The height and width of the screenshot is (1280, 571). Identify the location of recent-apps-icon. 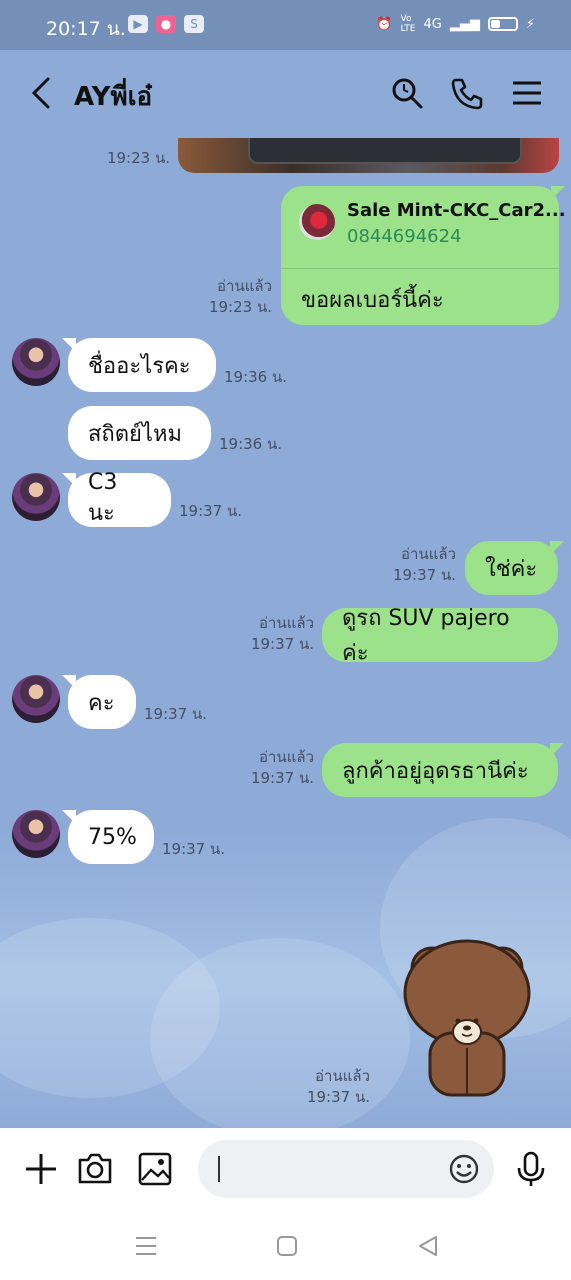
(146, 1246).